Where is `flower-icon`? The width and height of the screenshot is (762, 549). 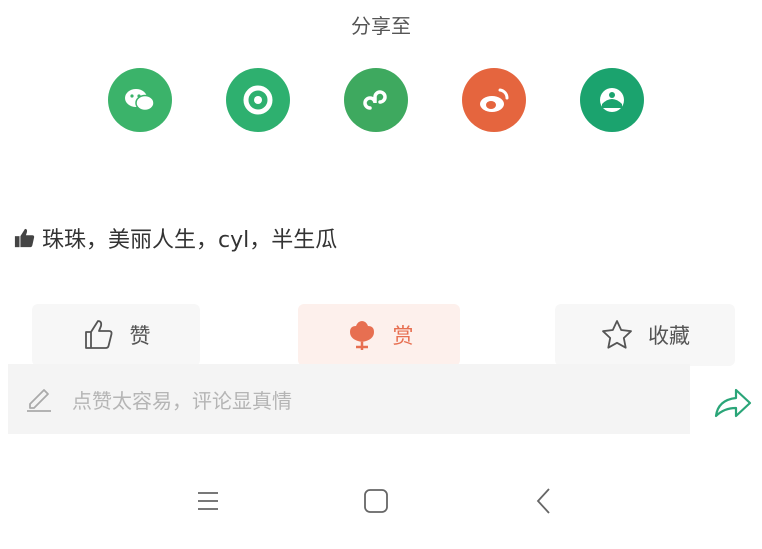 flower-icon is located at coordinates (361, 335).